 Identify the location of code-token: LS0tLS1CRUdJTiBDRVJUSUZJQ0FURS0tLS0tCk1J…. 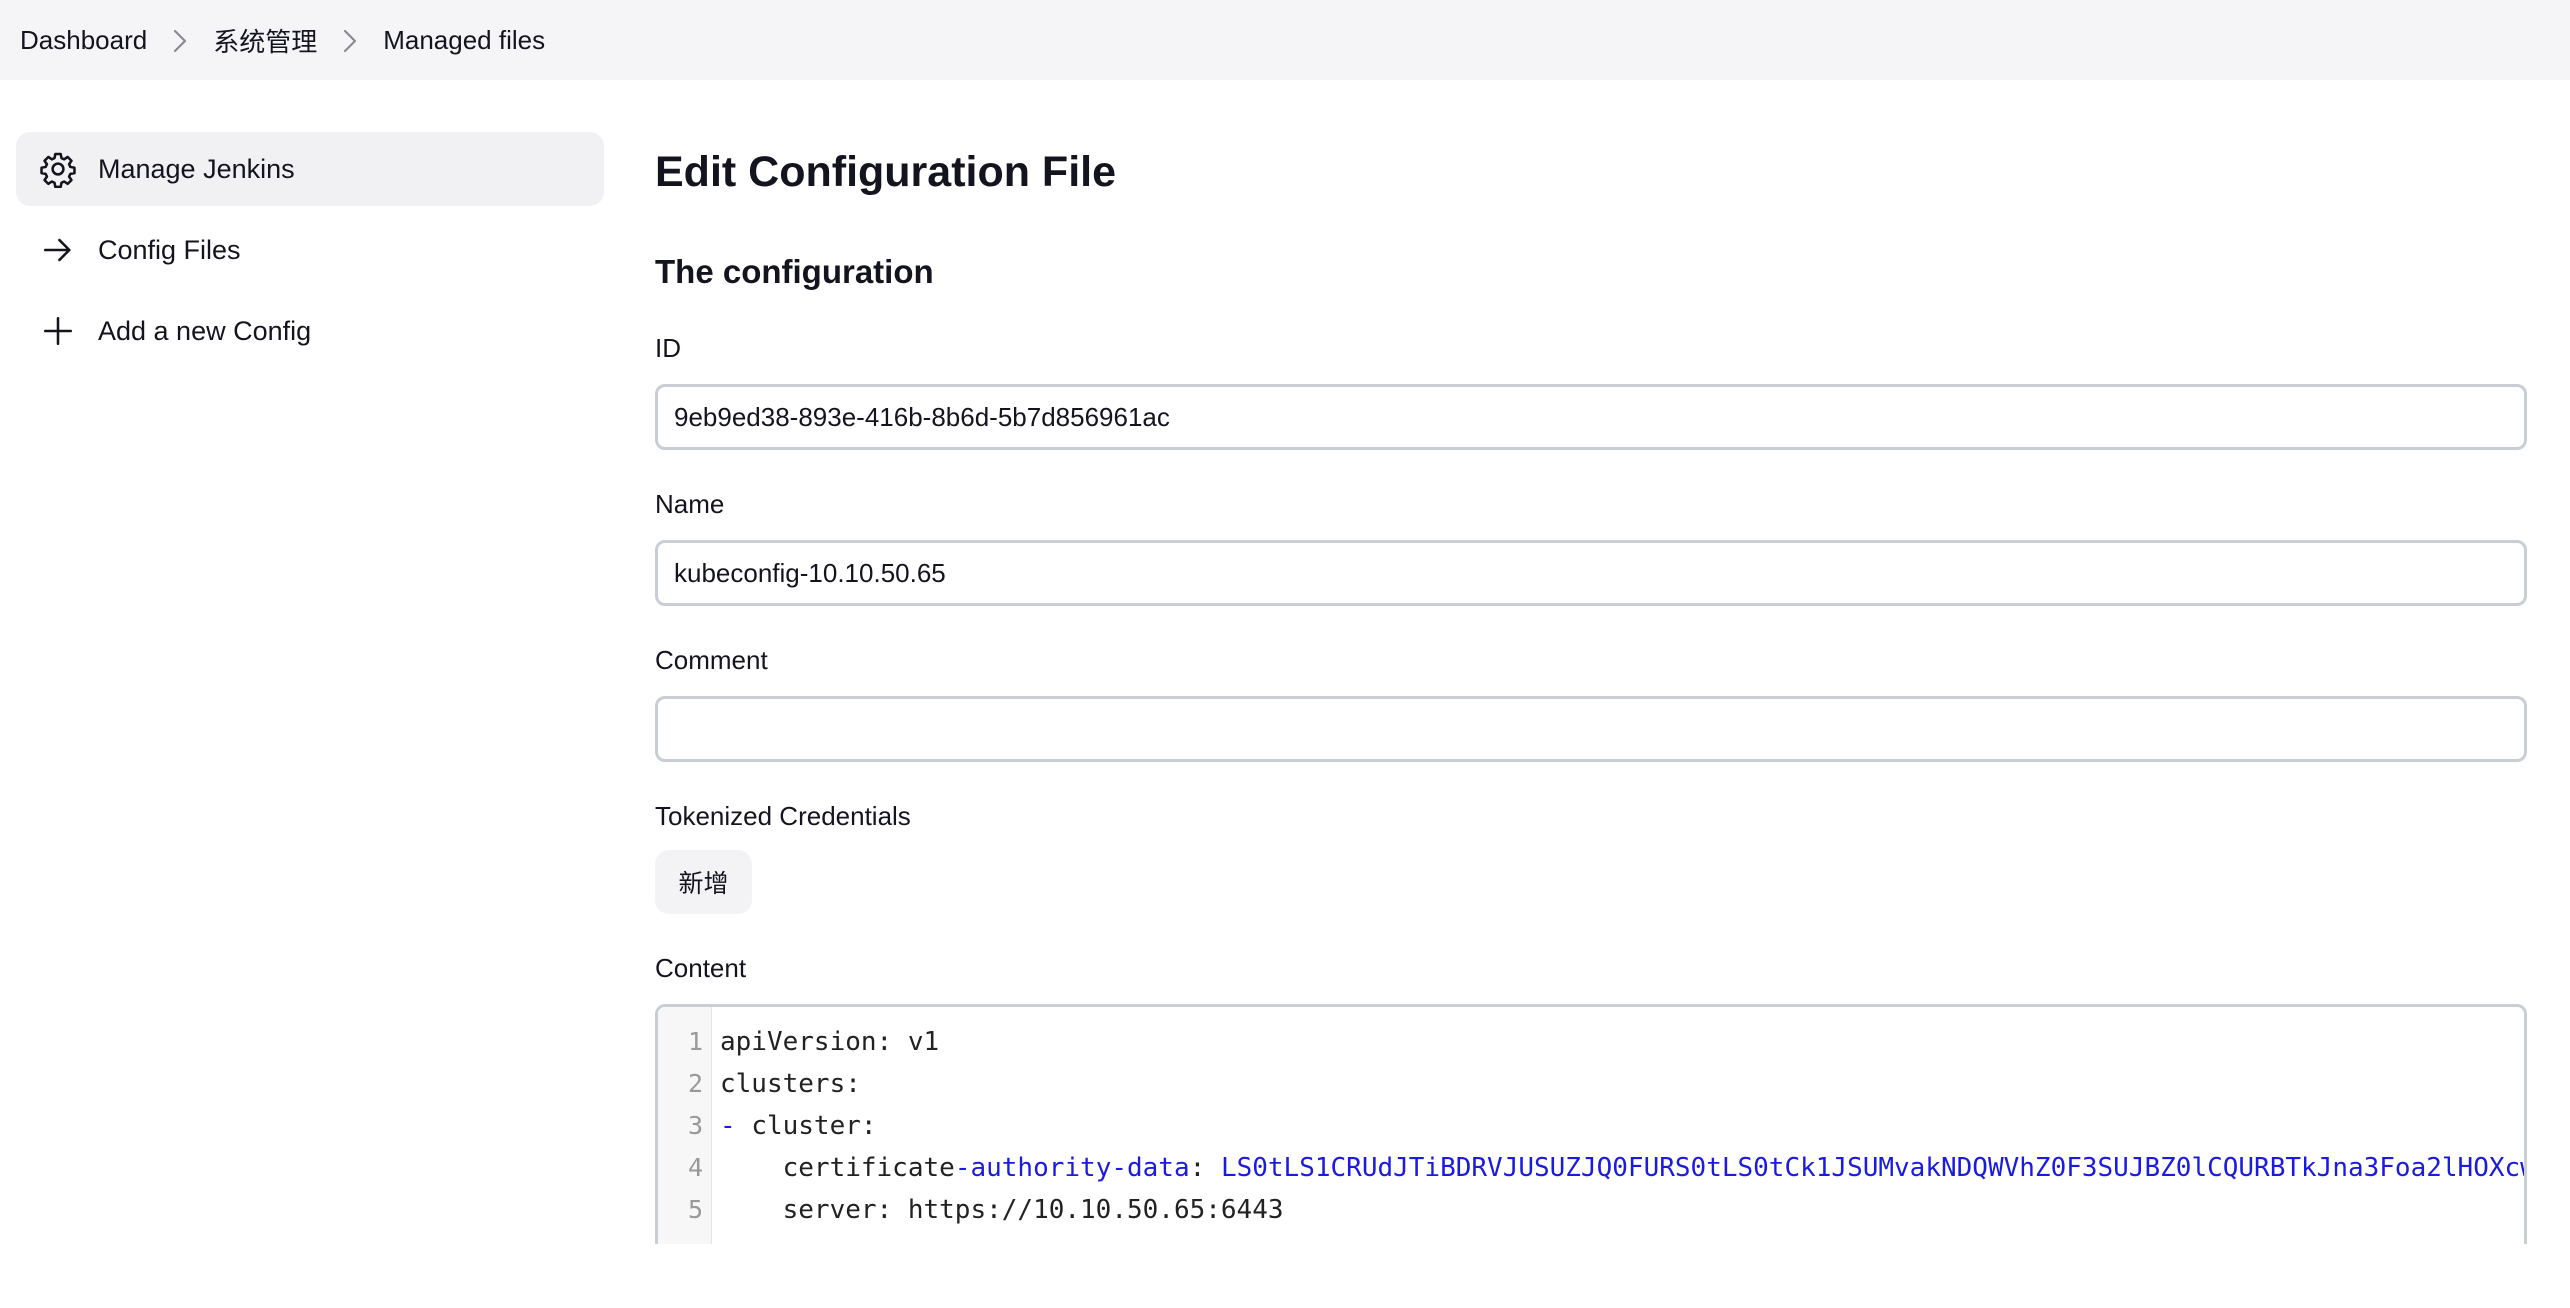
(1872, 1168).